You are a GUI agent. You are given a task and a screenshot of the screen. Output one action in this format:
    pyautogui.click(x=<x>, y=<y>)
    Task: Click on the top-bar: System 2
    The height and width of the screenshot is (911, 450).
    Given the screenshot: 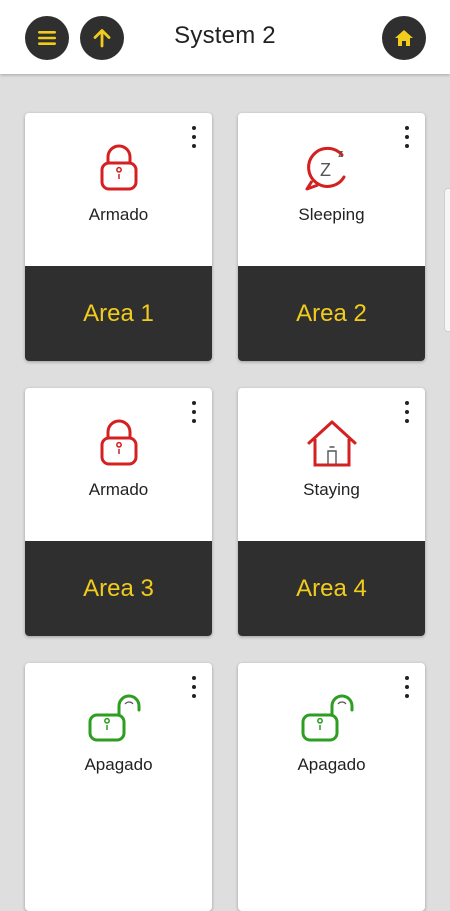 What is the action you would take?
    pyautogui.click(x=225, y=37)
    